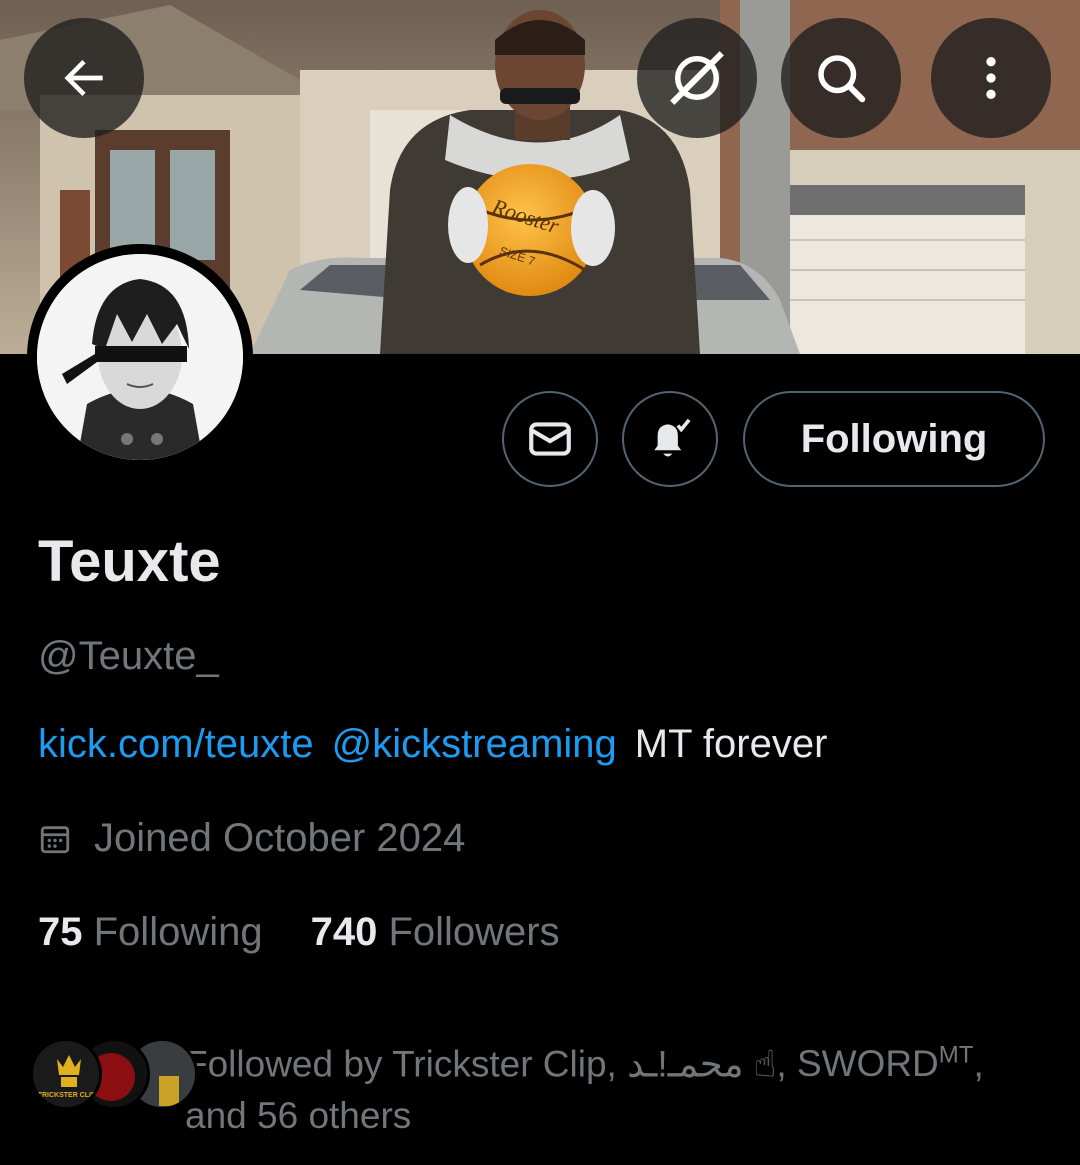 This screenshot has width=1080, height=1165. I want to click on followers-label: Followers, so click(474, 932).